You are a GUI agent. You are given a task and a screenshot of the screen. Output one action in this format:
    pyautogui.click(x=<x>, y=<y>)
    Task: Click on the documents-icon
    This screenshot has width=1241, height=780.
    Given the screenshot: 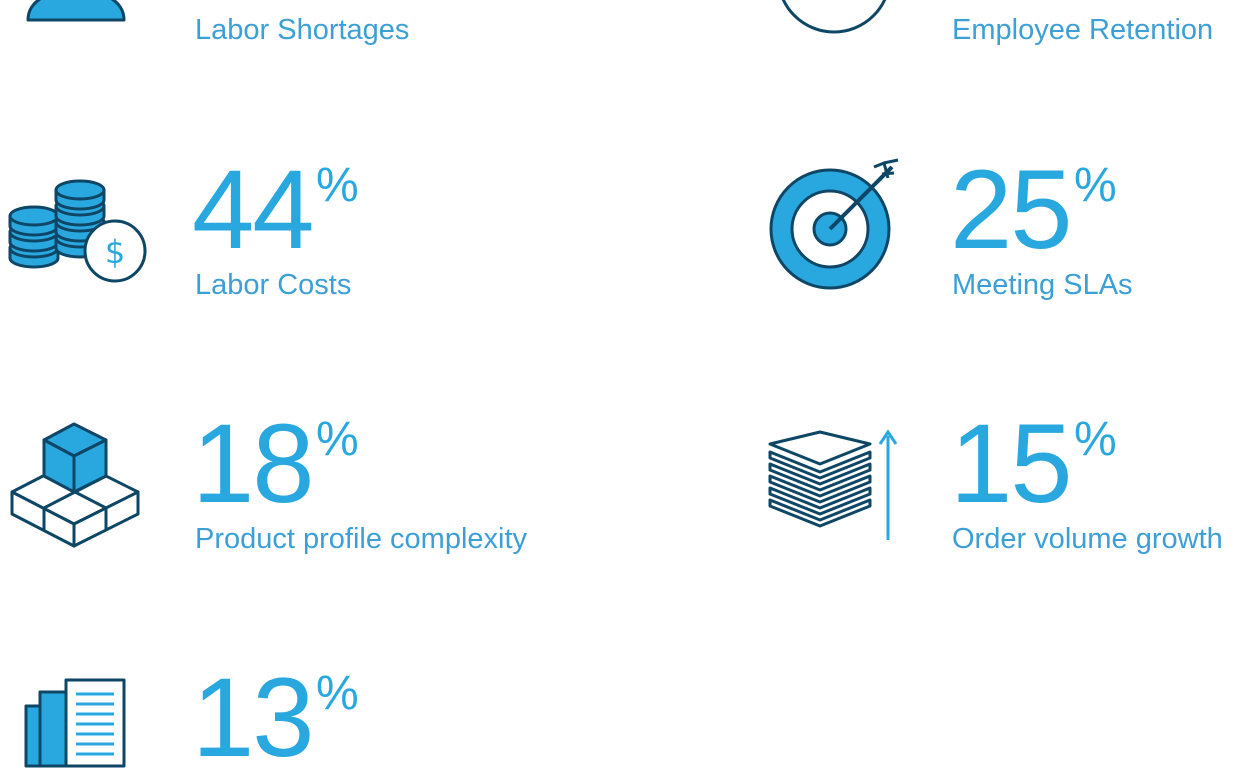 What is the action you would take?
    pyautogui.click(x=75, y=723)
    